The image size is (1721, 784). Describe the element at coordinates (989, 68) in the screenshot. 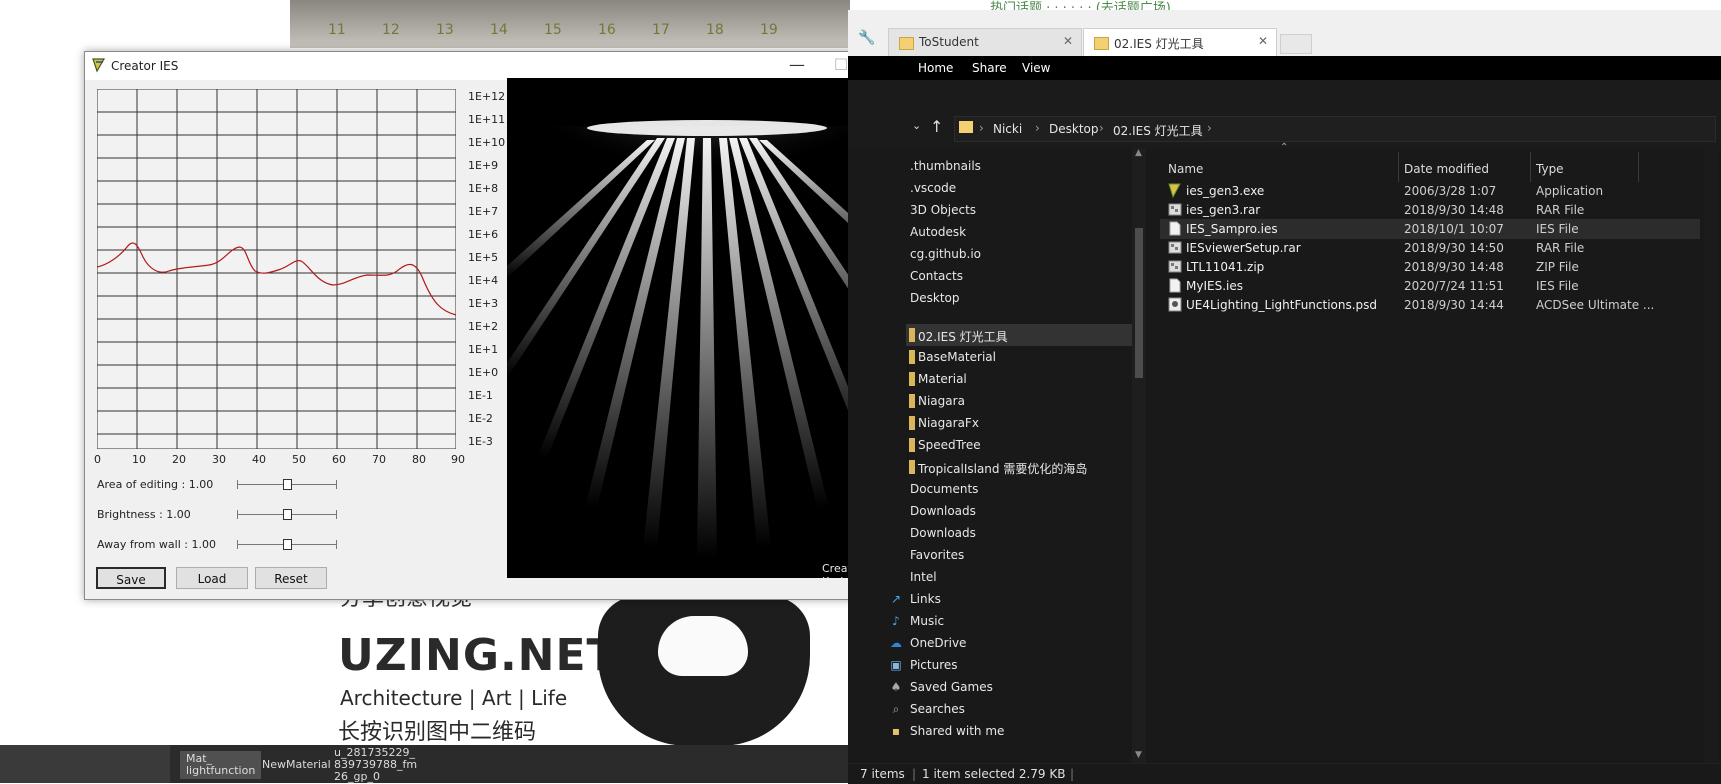

I see `ribbon-tab-share: Share` at that location.